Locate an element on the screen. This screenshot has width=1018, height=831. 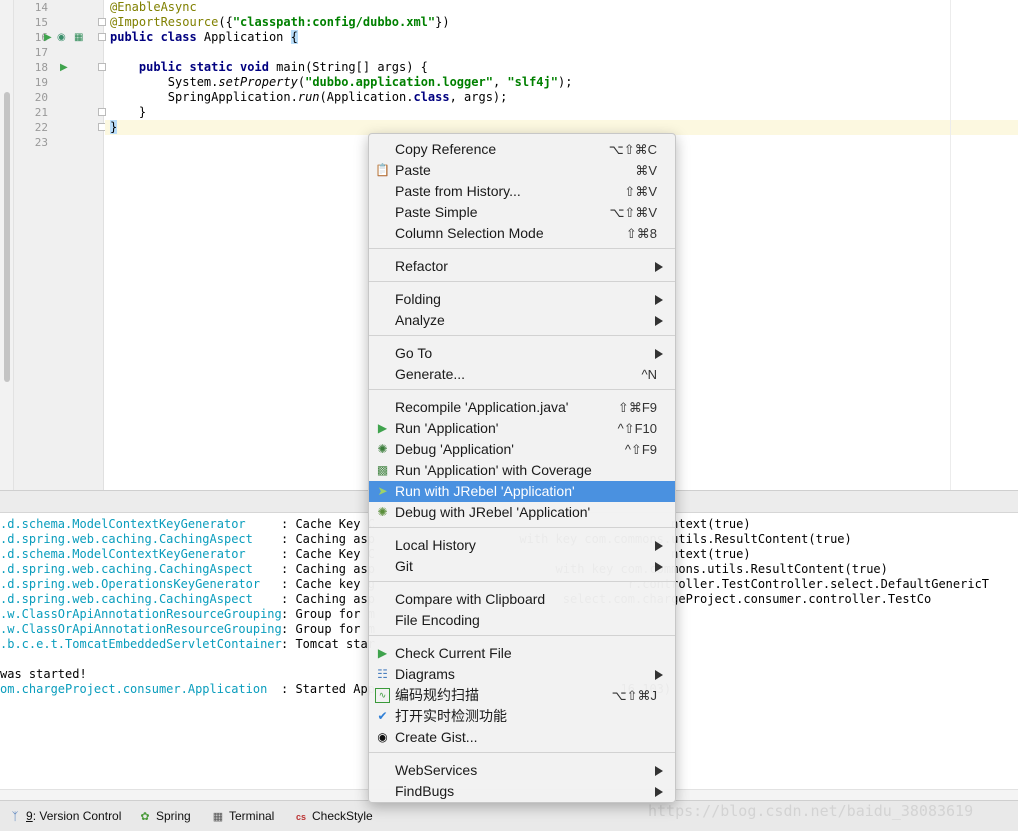
menu-item-label: Refactor is located at coordinates (421, 266).